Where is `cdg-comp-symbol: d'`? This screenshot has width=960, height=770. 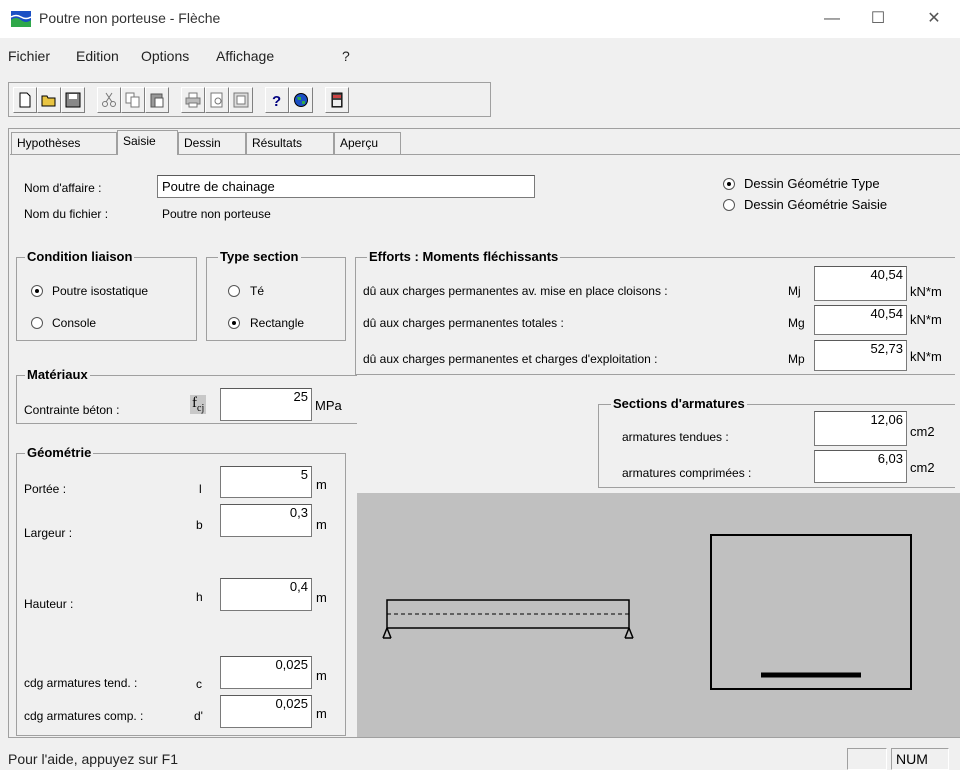
cdg-comp-symbol: d' is located at coordinates (198, 716).